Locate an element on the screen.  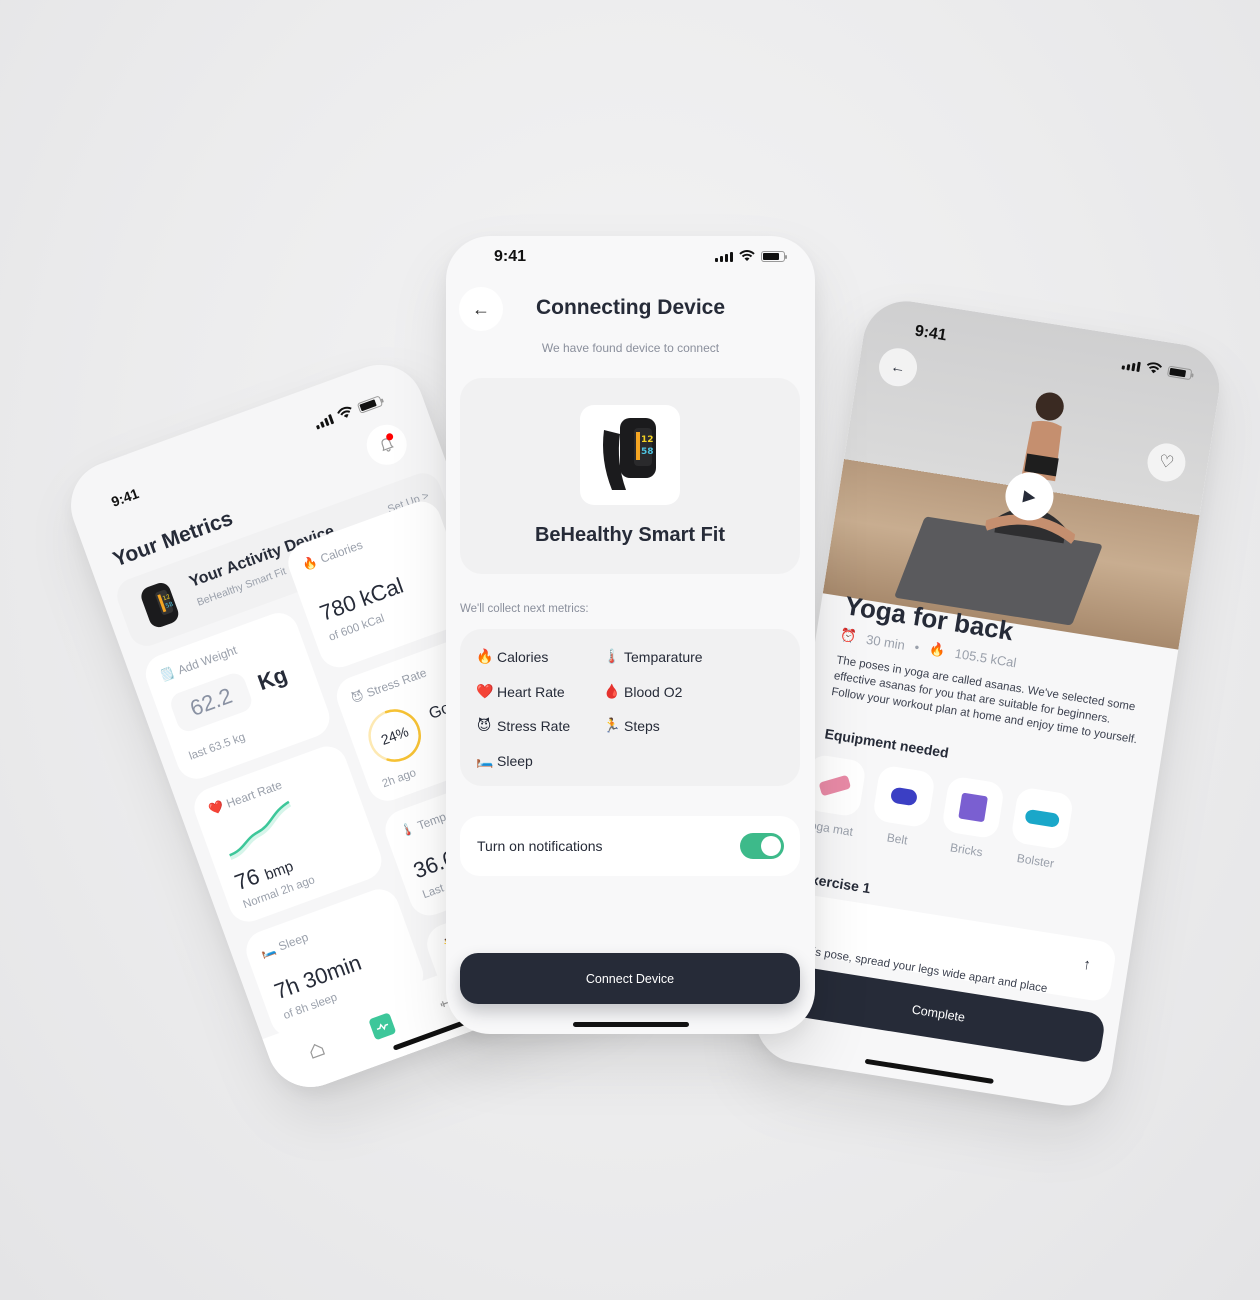
bolster-icon is located at coordinates (1042, 818).